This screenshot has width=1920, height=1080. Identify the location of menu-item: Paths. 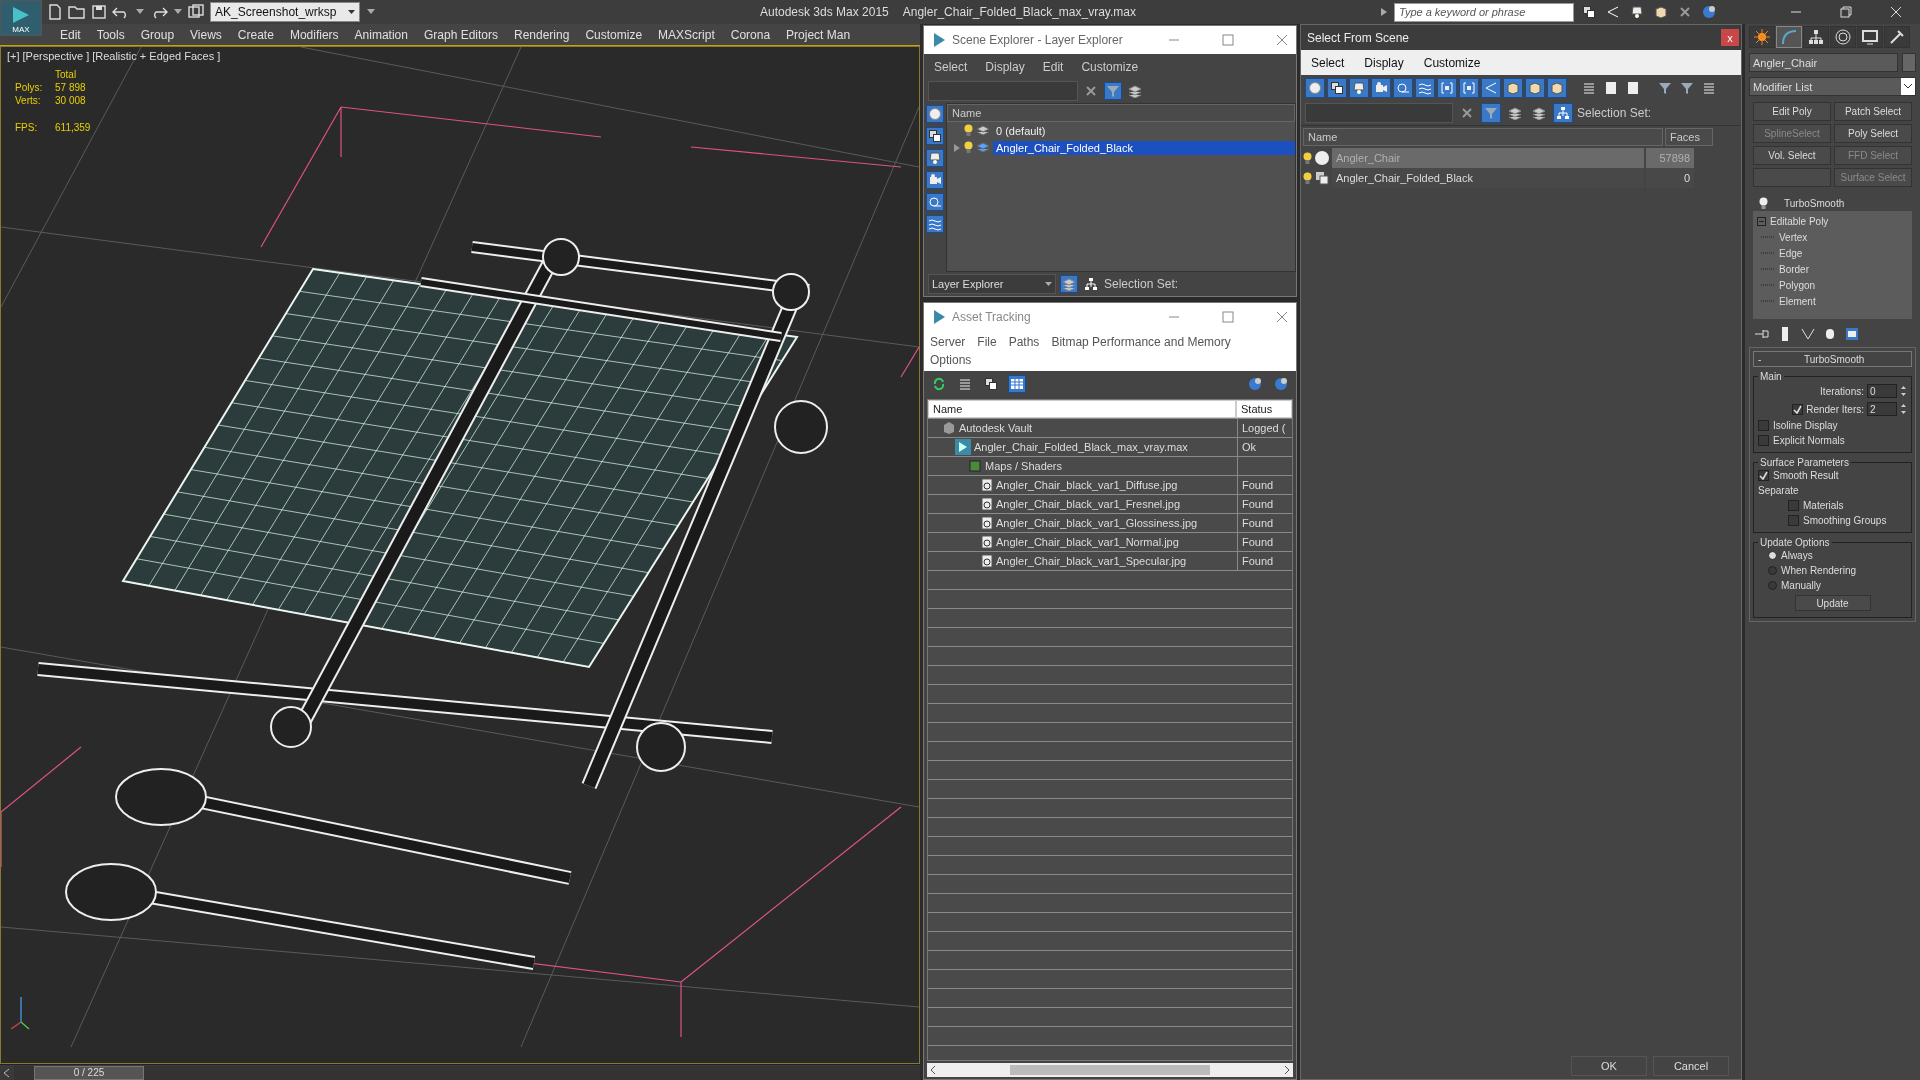
(1024, 342).